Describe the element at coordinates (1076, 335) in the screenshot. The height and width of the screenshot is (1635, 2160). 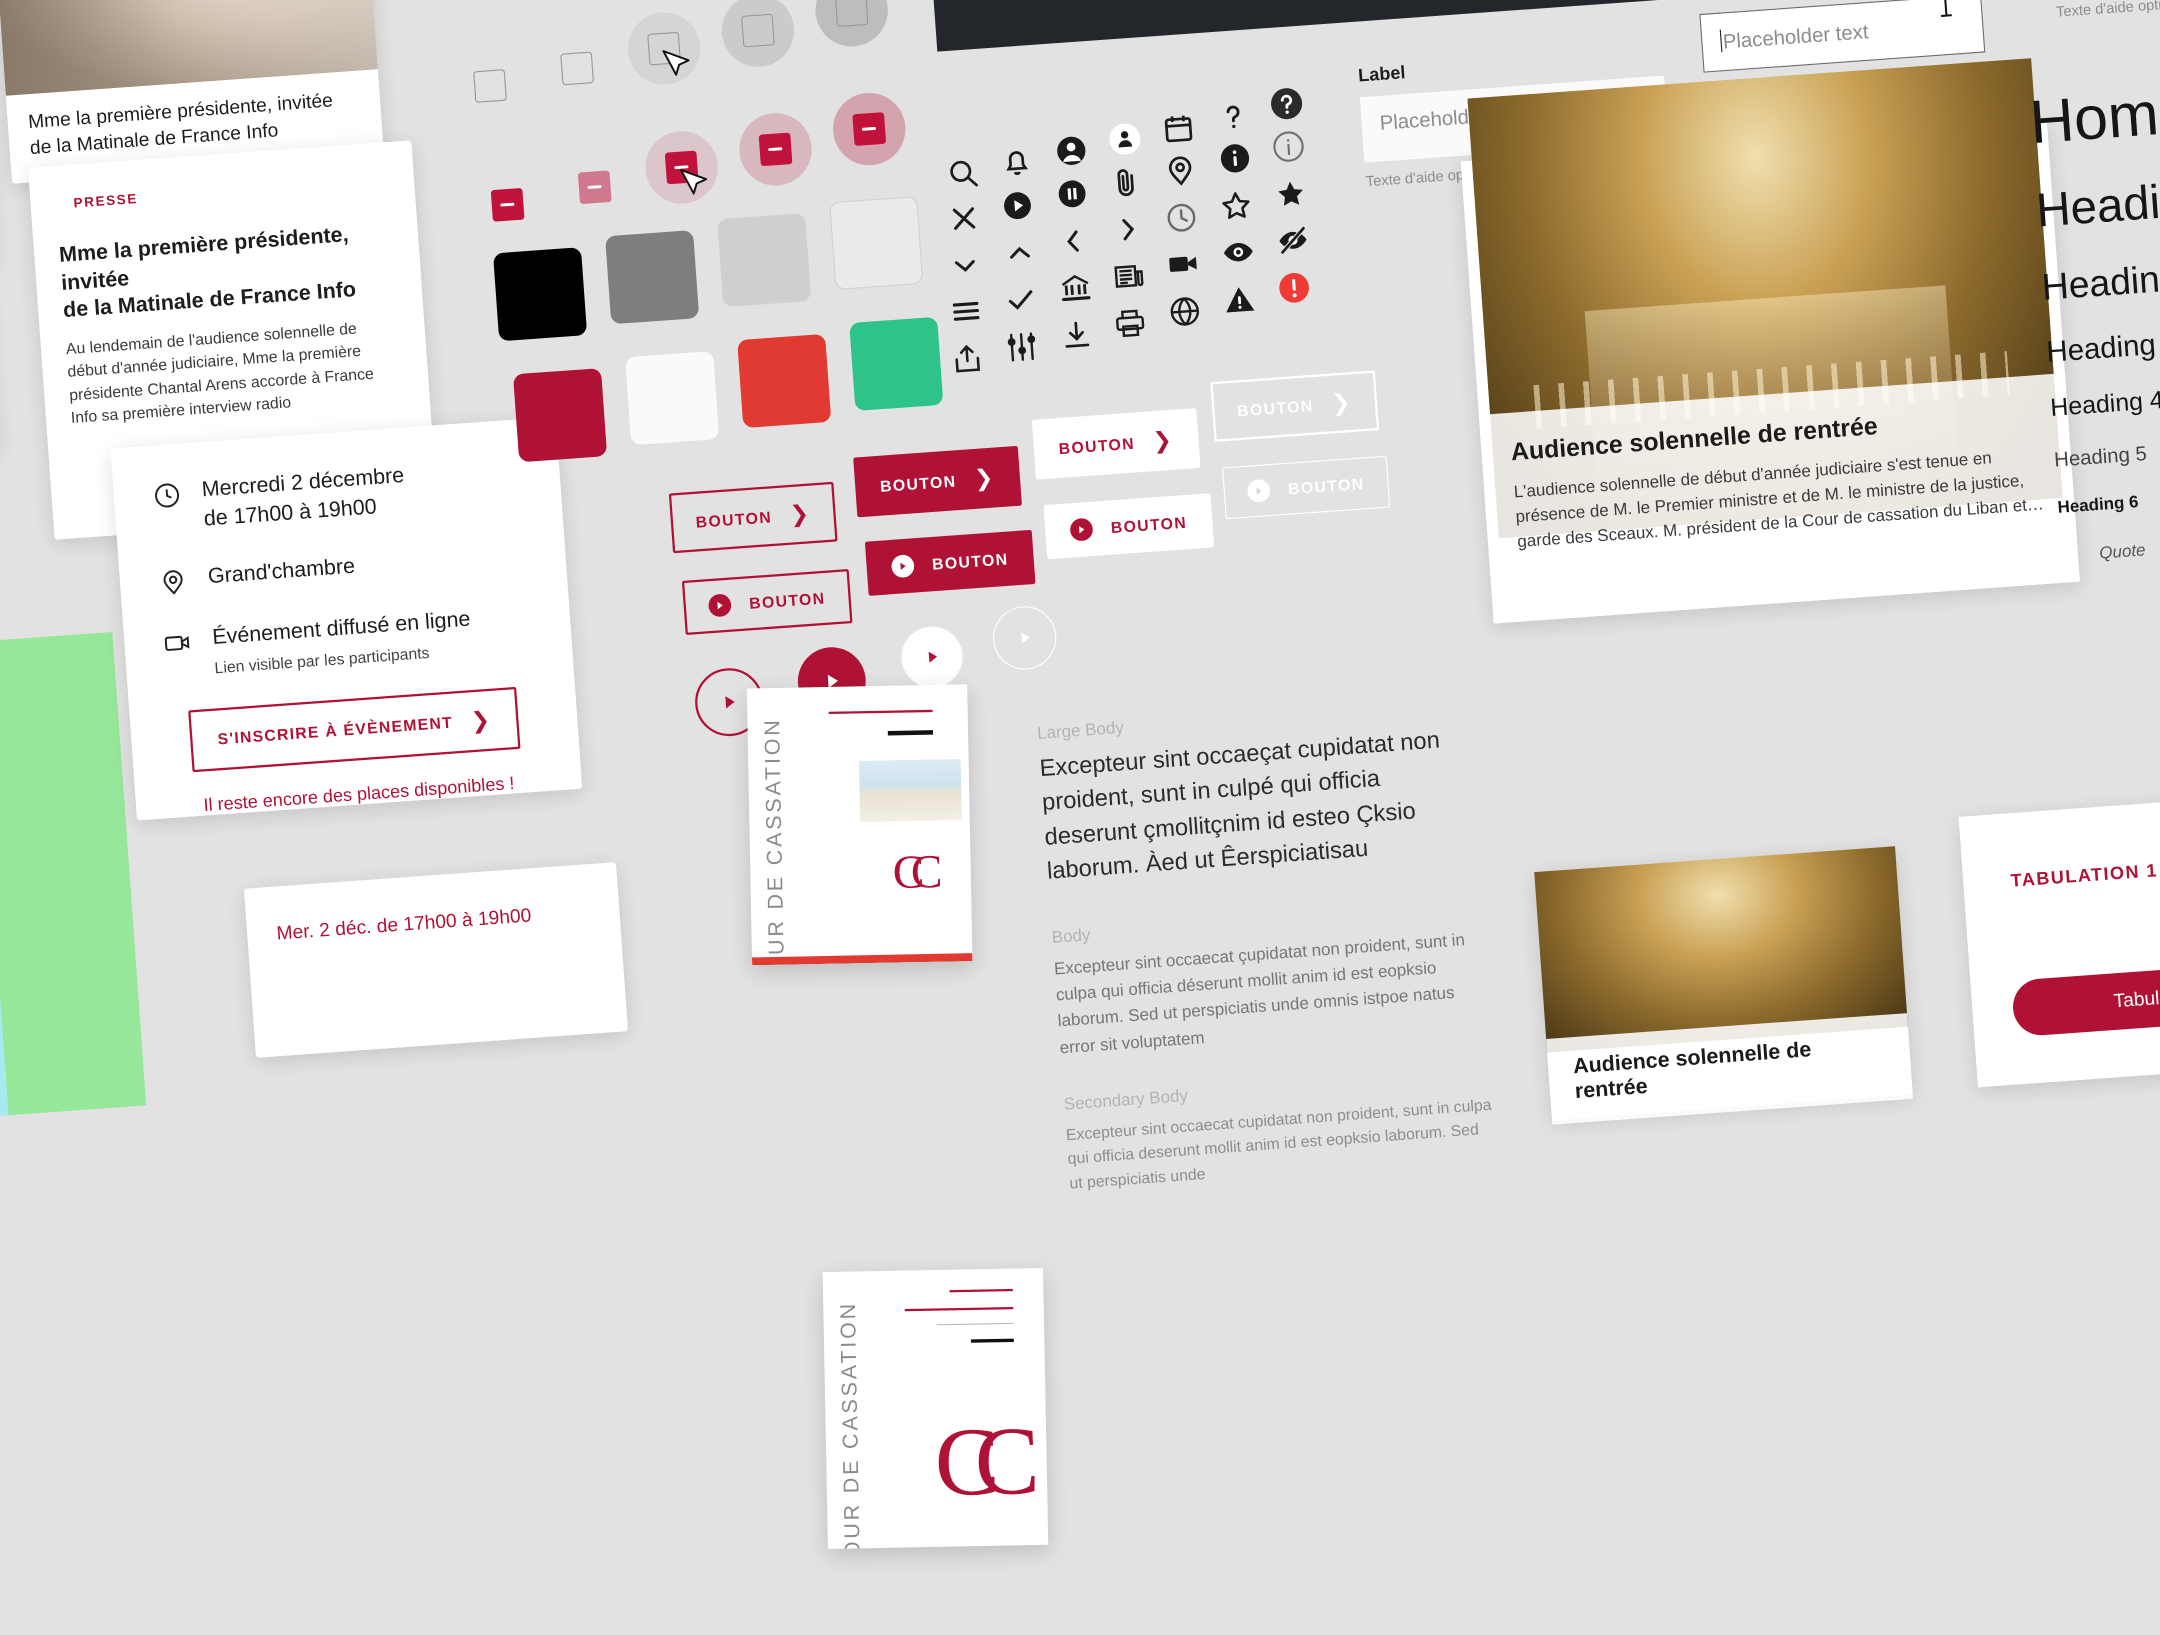
I see `download-icon` at that location.